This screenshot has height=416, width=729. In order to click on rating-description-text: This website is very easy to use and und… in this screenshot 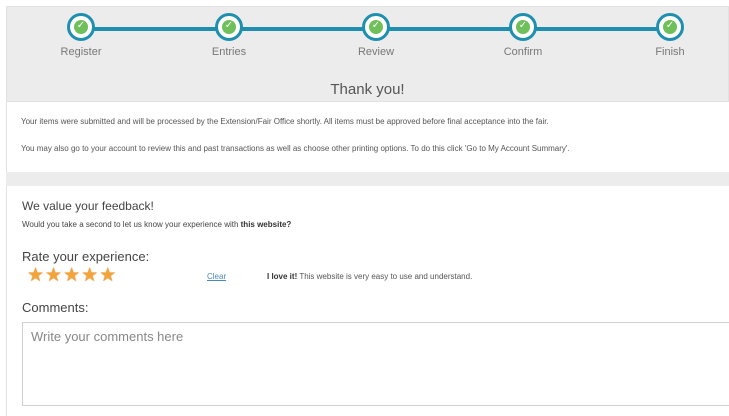, I will do `click(385, 276)`.